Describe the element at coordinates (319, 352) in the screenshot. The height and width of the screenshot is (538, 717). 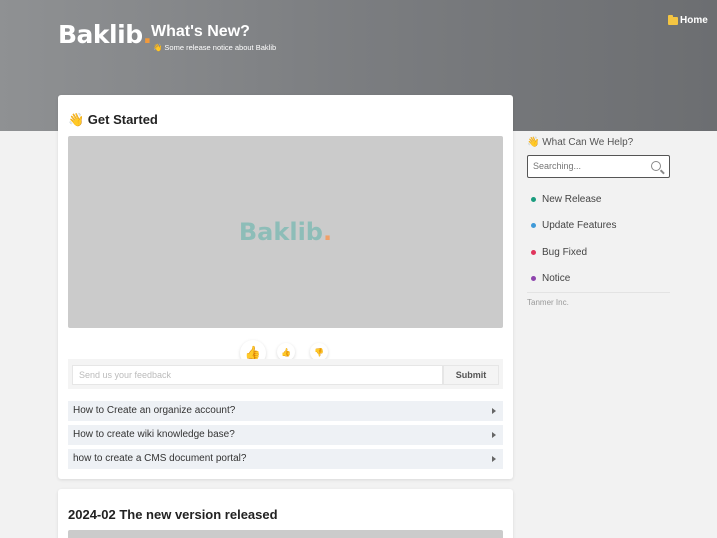
I see `thumbs-down-icon: 👎` at that location.